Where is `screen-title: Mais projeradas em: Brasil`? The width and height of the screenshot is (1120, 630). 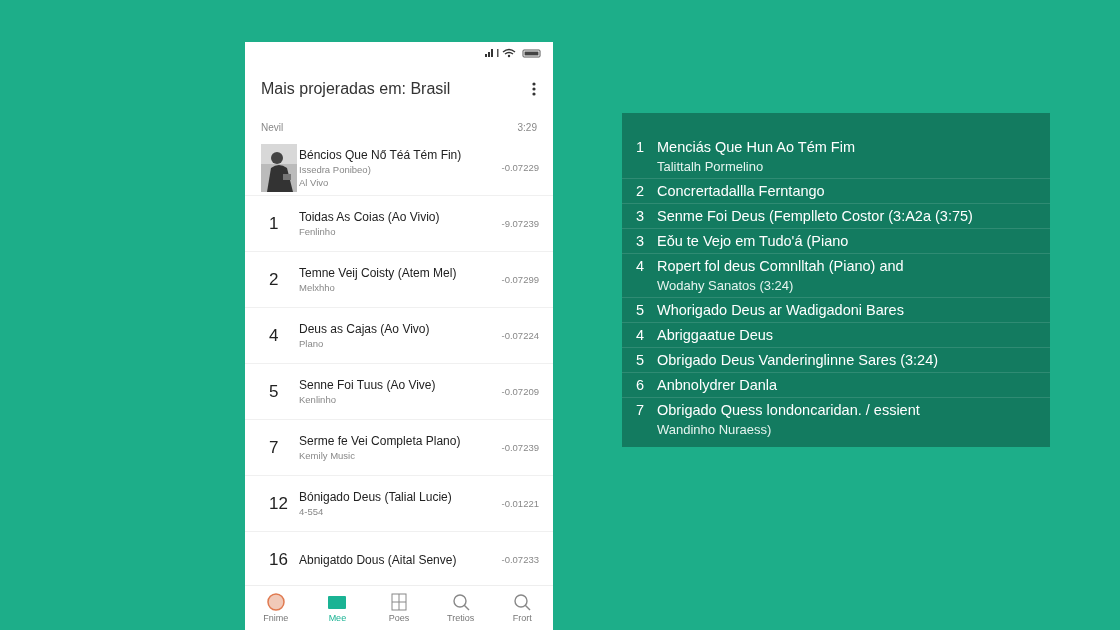 screen-title: Mais projeradas em: Brasil is located at coordinates (356, 89).